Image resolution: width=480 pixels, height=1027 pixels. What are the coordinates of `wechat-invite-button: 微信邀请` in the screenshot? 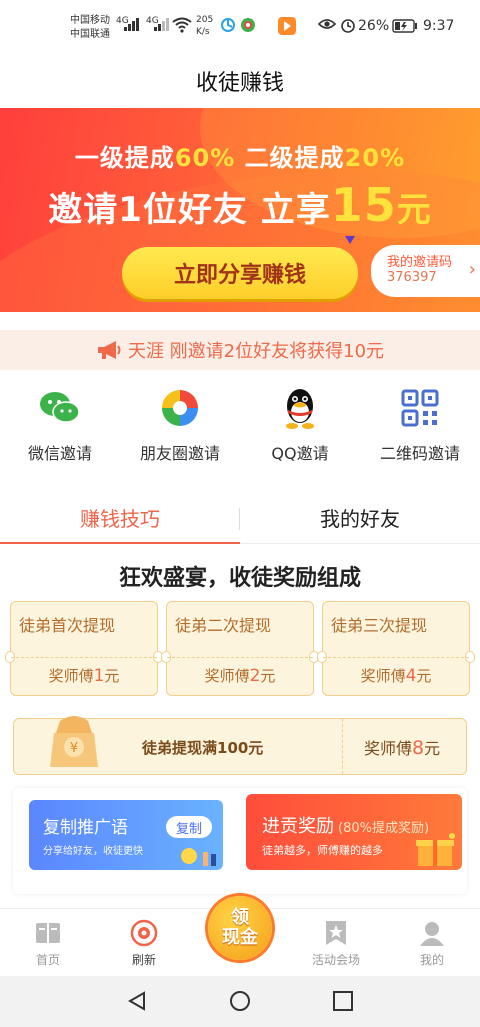 It's located at (60, 431).